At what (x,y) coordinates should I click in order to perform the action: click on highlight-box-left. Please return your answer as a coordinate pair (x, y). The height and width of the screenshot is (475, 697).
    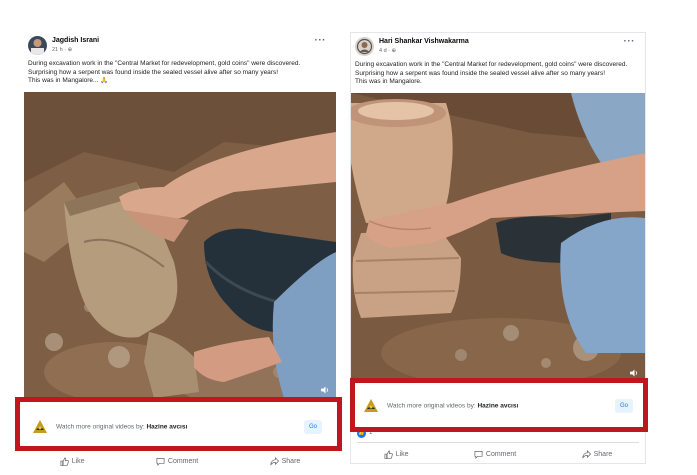
    Looking at the image, I should click on (178, 424).